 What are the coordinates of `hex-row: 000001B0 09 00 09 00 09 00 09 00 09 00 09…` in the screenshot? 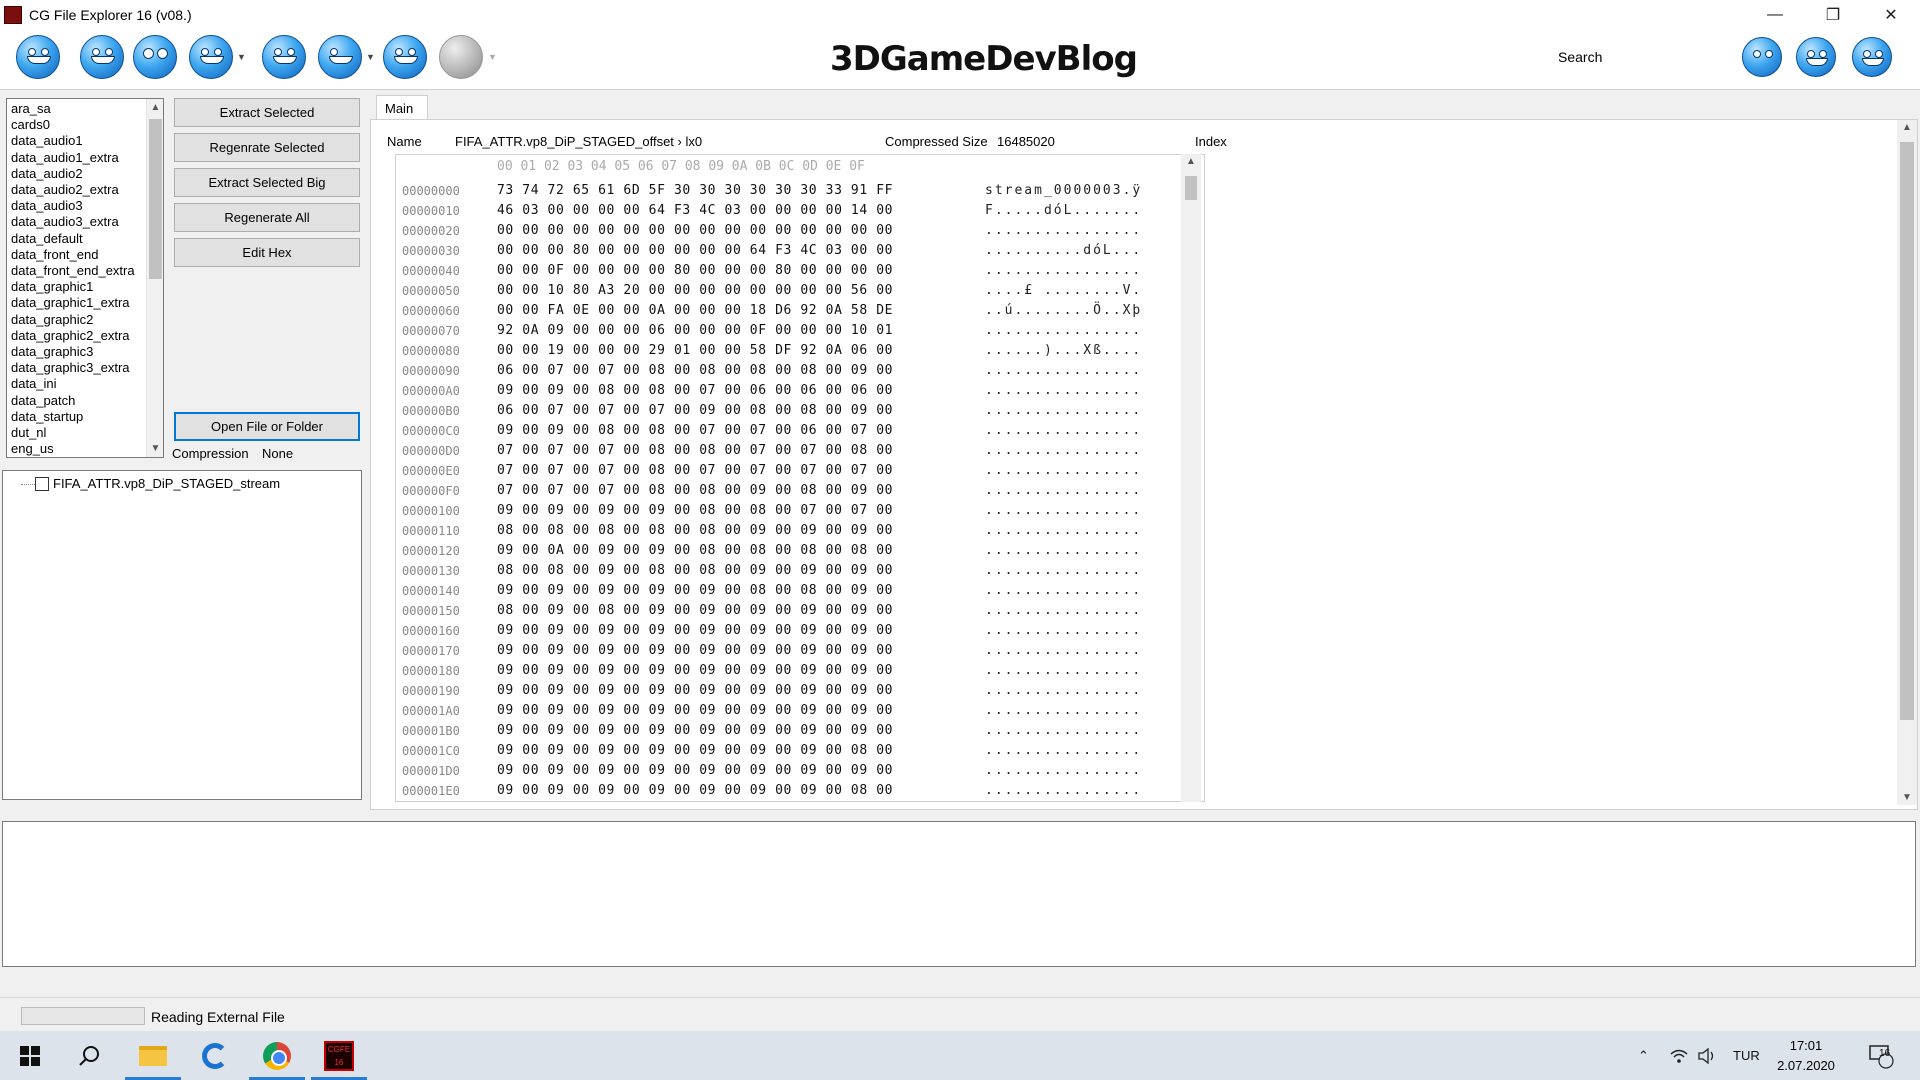 It's located at (772, 731).